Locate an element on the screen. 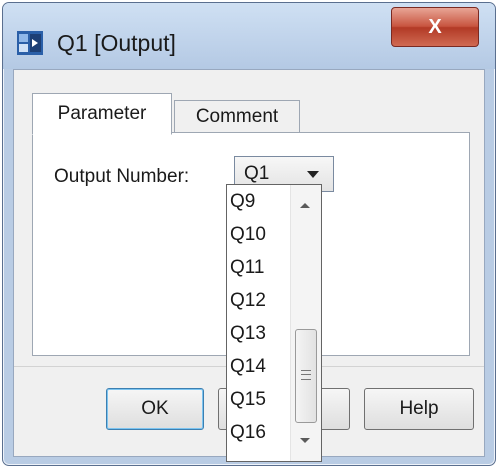  dropdown-option-q11: Q11 is located at coordinates (258, 267).